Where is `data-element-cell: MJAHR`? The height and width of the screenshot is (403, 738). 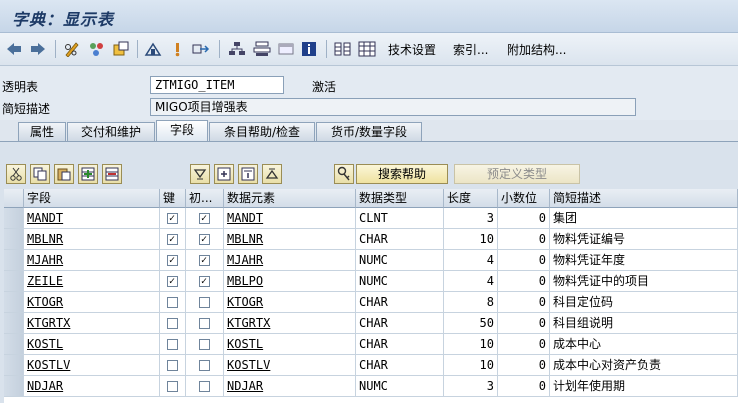
data-element-cell: MJAHR is located at coordinates (290, 260).